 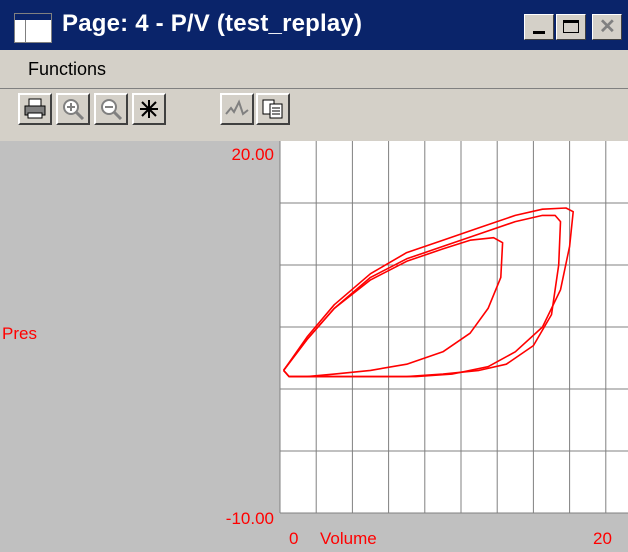 I want to click on zoom-out-button, so click(x=111, y=109).